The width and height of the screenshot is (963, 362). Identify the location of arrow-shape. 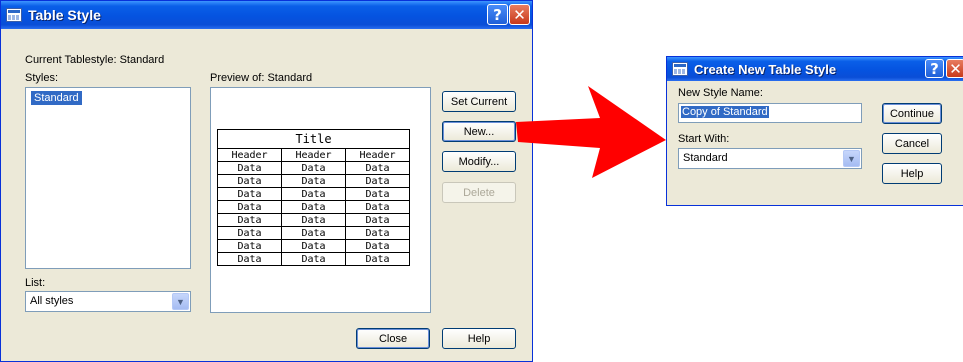
(591, 132).